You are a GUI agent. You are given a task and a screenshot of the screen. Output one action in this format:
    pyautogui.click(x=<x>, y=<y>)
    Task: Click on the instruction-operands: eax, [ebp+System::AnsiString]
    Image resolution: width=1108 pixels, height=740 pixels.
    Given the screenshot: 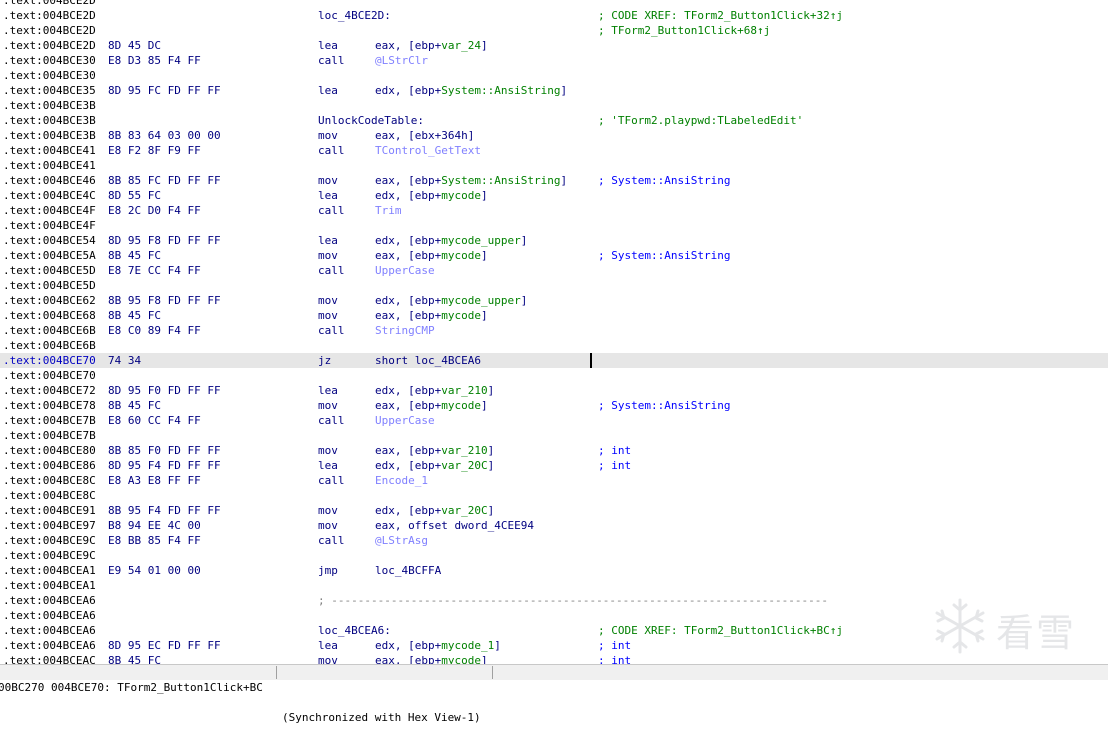 What is the action you would take?
    pyautogui.click(x=471, y=180)
    